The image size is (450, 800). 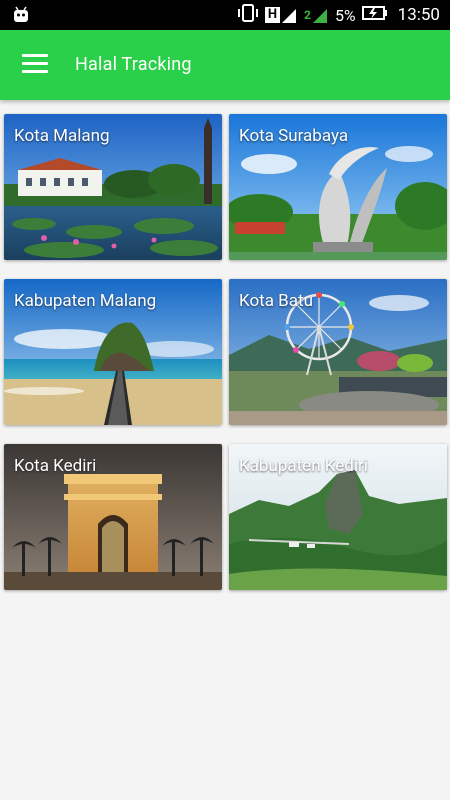 What do you see at coordinates (225, 15) in the screenshot?
I see `status-bar: H 2 5% 13:50` at bounding box center [225, 15].